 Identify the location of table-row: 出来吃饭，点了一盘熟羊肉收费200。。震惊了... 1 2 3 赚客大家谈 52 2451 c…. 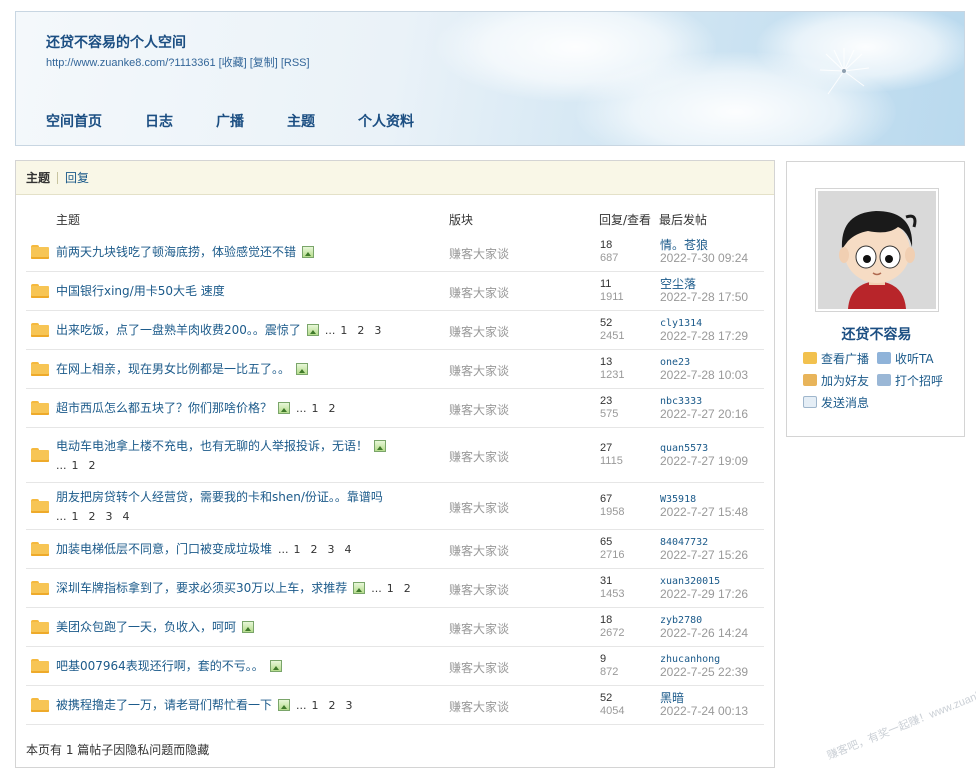
(395, 331).